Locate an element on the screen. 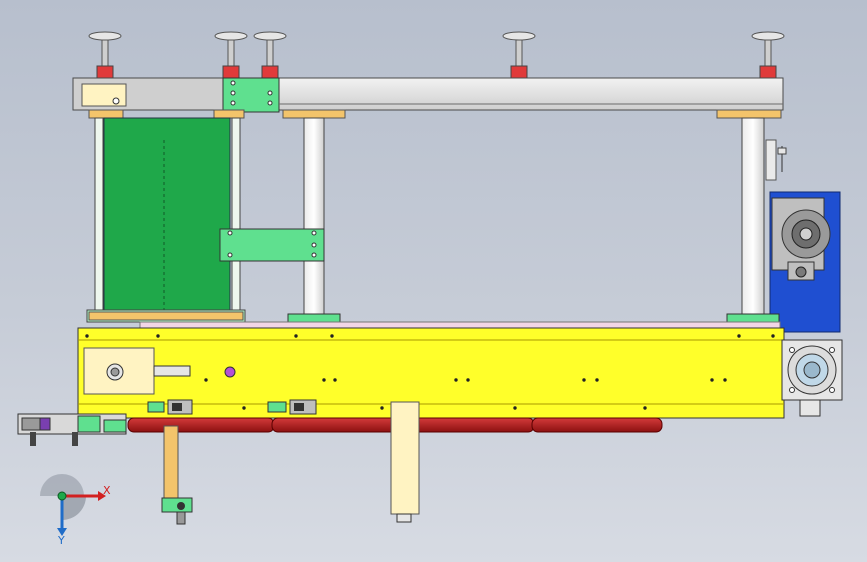  hanging-arm is located at coordinates (177, 475).